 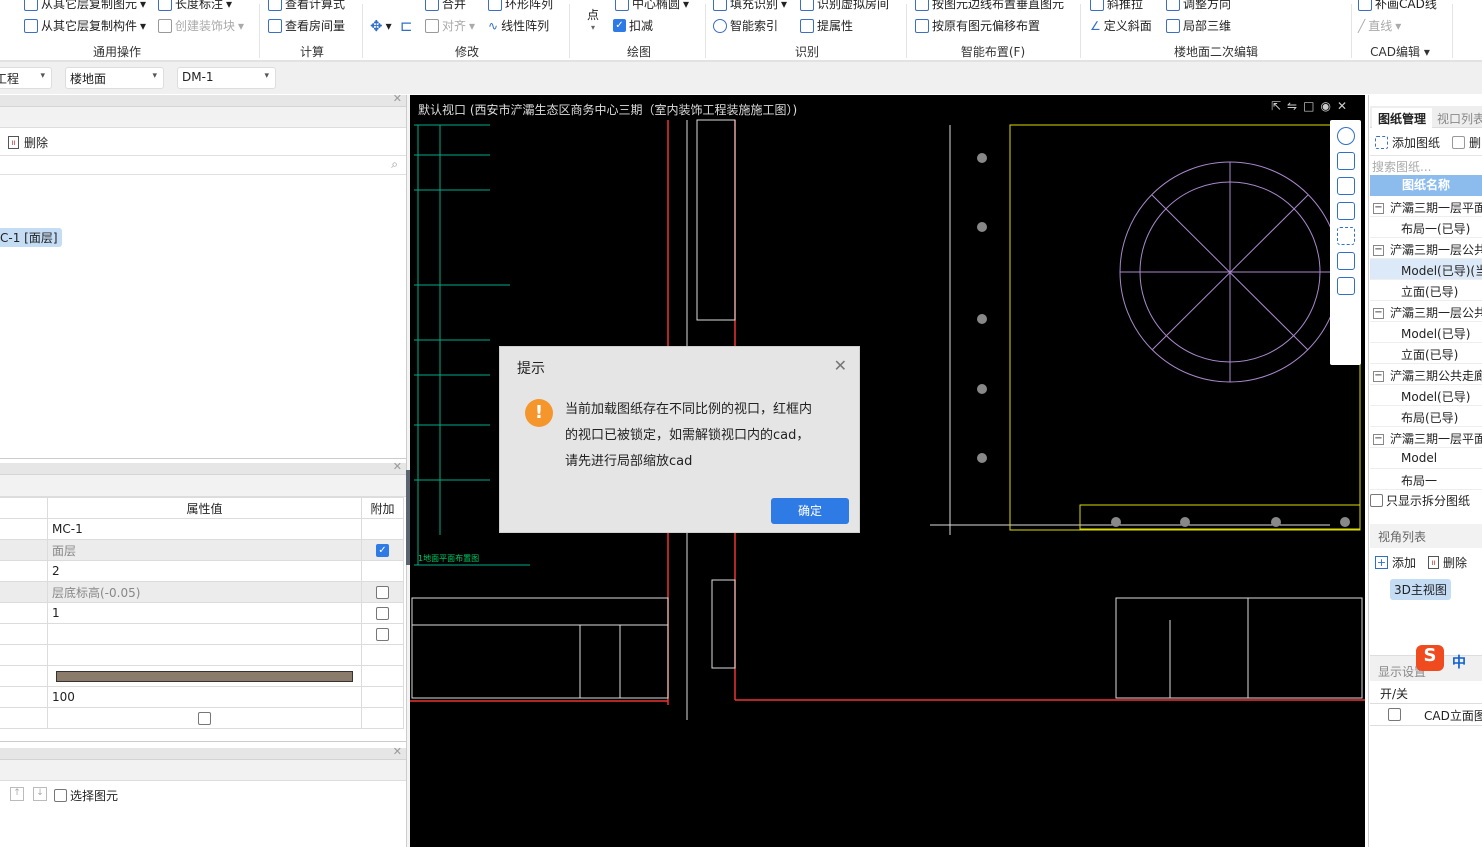 I want to click on sheet-tree-item: Model, so click(x=1426, y=458).